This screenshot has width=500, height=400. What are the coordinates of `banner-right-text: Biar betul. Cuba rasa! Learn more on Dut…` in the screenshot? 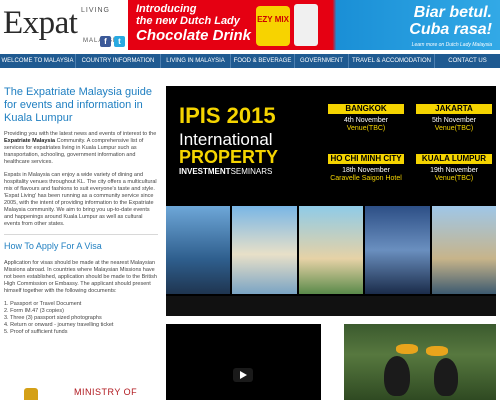 It's located at (450, 26).